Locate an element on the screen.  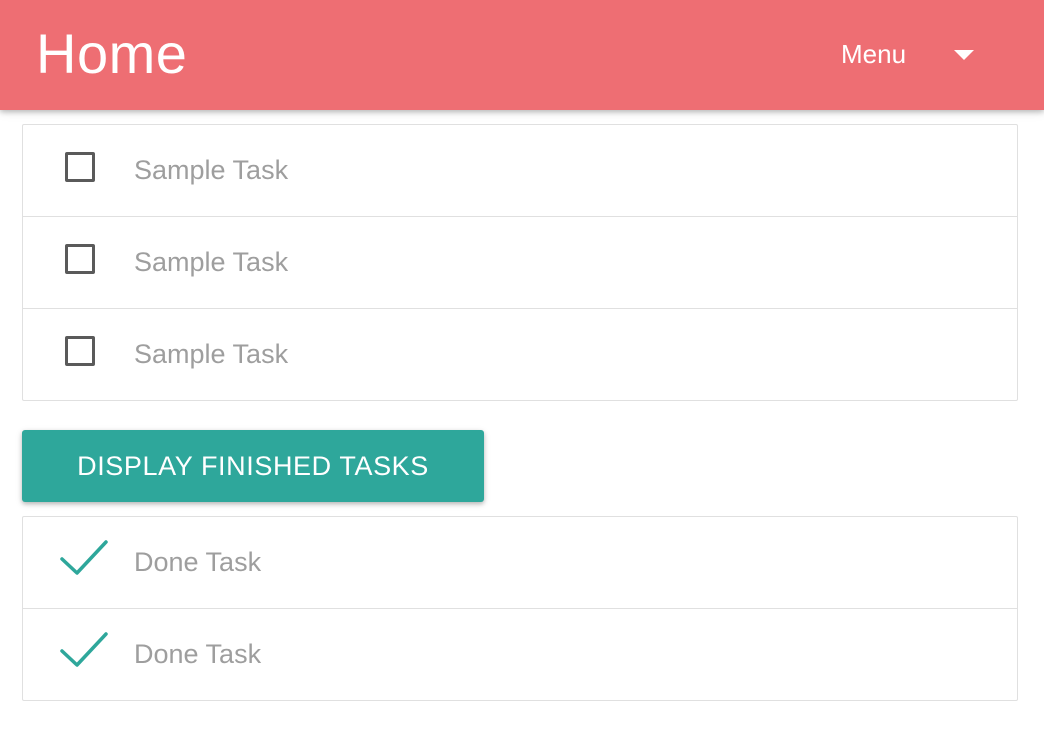
chevron-down-icon is located at coordinates (964, 55).